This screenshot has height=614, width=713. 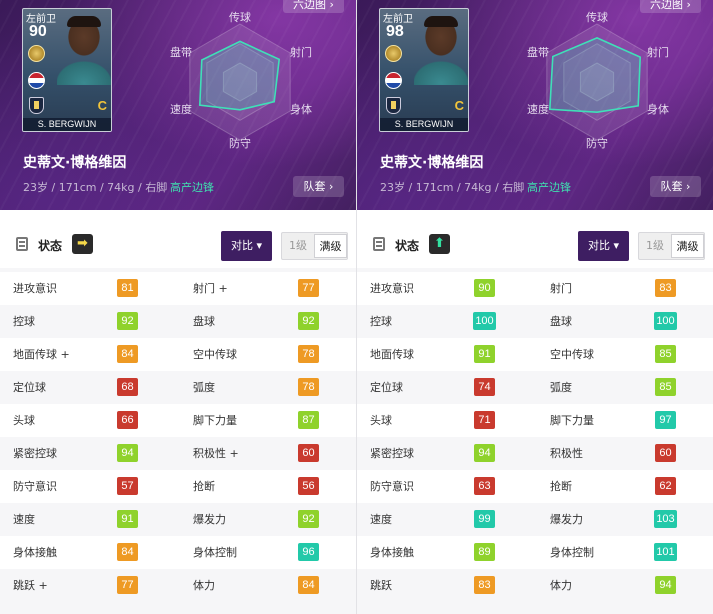 What do you see at coordinates (67, 70) in the screenshot?
I see `player-card: 左前卫 90 C S. BERGWIJN` at bounding box center [67, 70].